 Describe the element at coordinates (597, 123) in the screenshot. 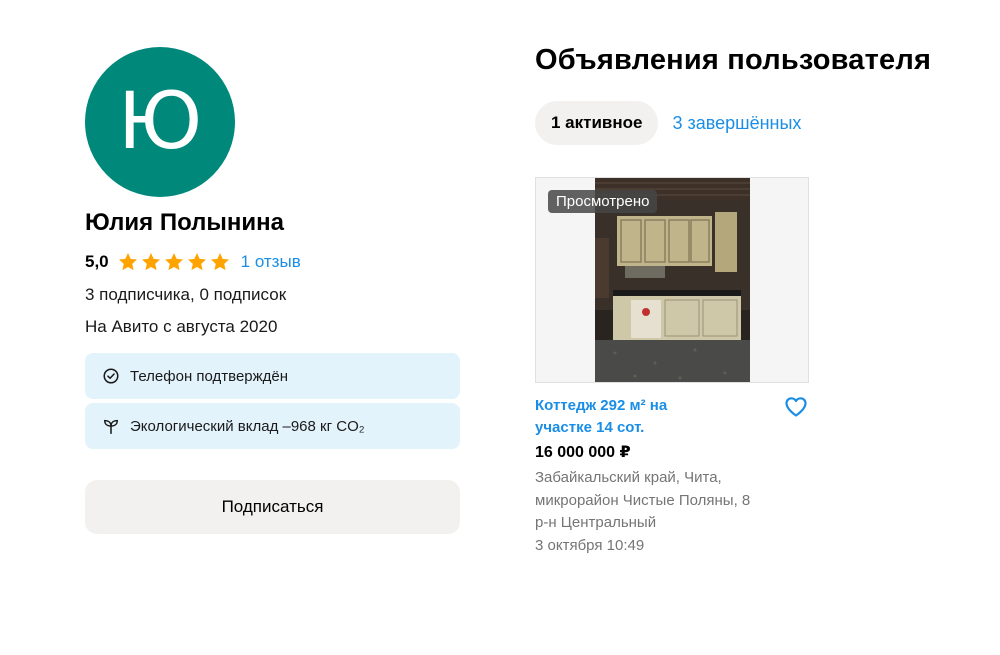

I see `tab-active-listings: 1 активное` at that location.